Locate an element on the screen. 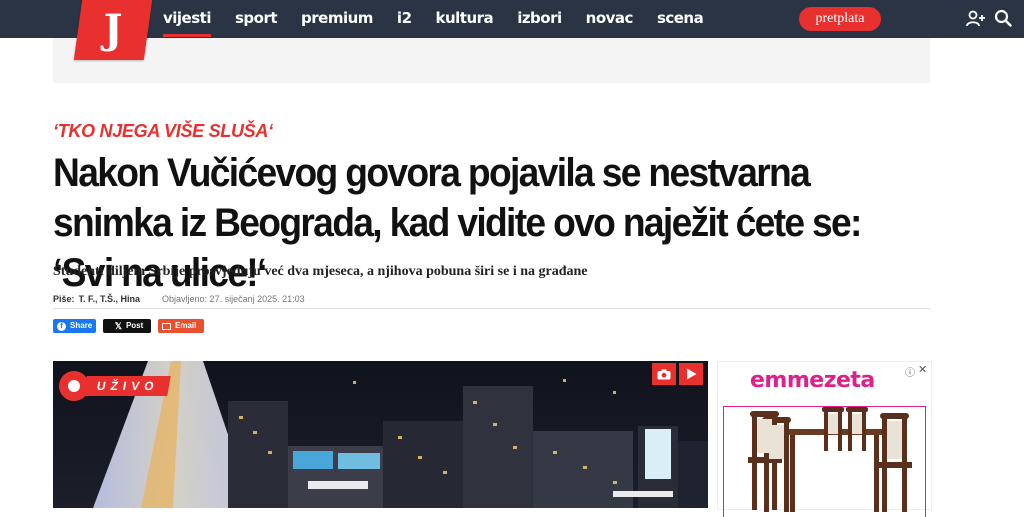 The image size is (1024, 517). sidebar-advertisement: emmezeta ⓘ ✕ is located at coordinates (824, 439).